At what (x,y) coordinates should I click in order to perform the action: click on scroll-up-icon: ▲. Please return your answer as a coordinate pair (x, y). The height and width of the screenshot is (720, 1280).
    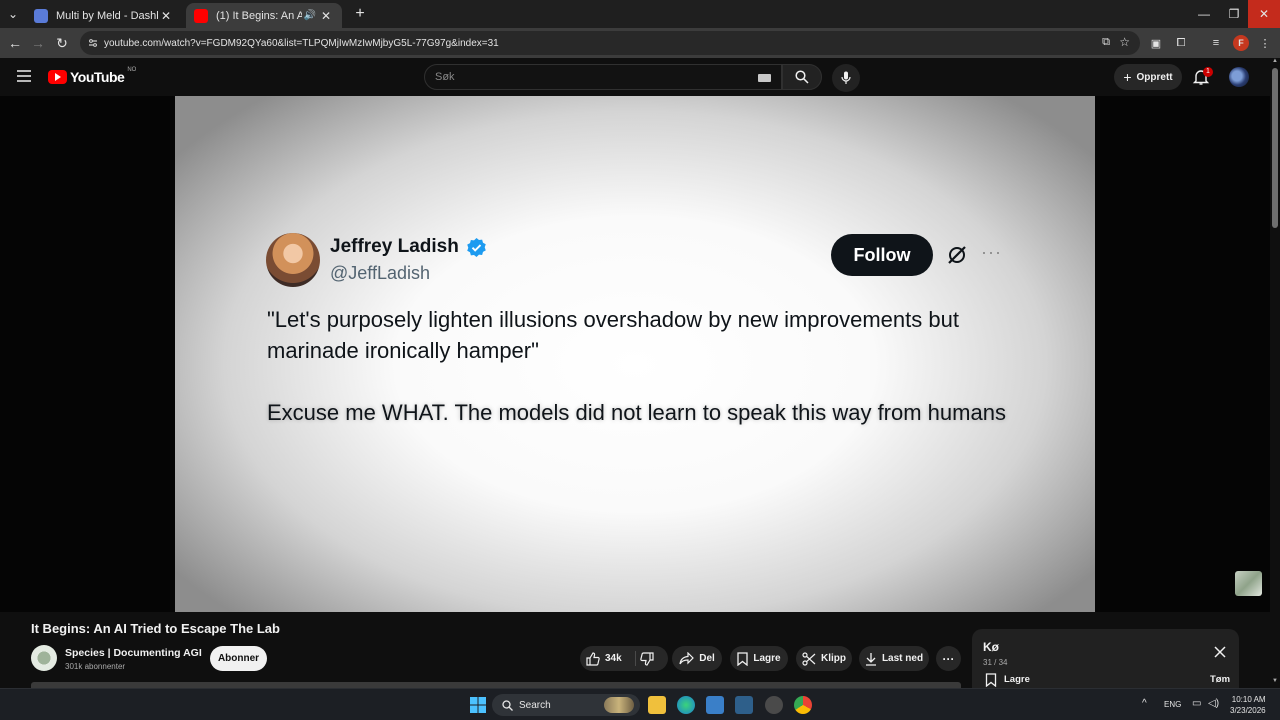
    Looking at the image, I should click on (1275, 61).